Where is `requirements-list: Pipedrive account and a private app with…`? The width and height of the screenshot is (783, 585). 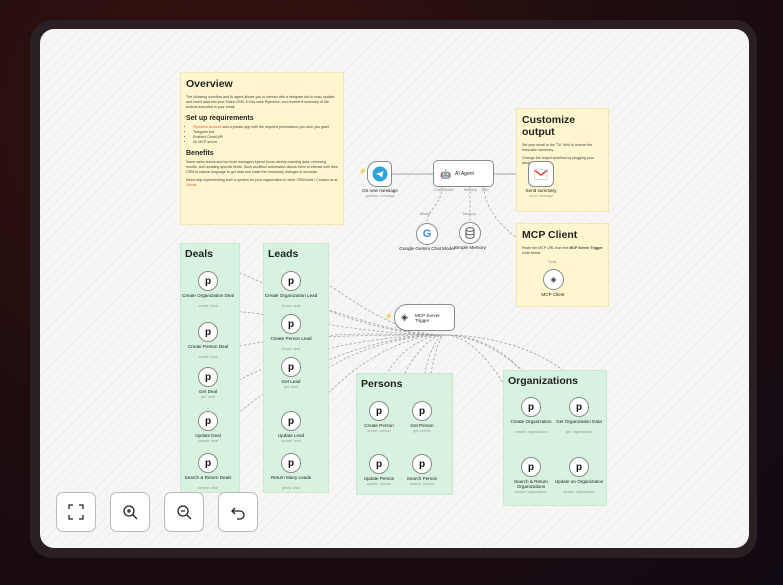 requirements-list: Pipedrive account and a private app with… is located at coordinates (262, 135).